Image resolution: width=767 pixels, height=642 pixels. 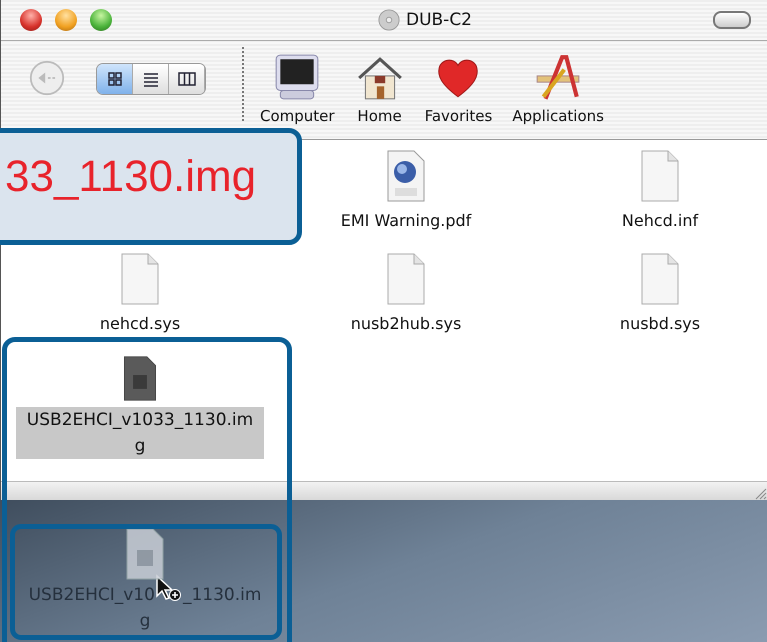 I want to click on close-button, so click(x=31, y=20).